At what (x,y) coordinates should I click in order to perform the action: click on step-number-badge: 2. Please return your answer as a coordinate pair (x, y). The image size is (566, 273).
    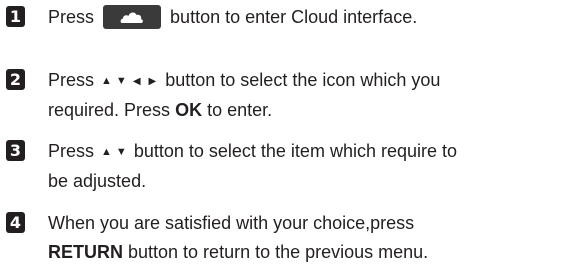
    Looking at the image, I should click on (15, 79).